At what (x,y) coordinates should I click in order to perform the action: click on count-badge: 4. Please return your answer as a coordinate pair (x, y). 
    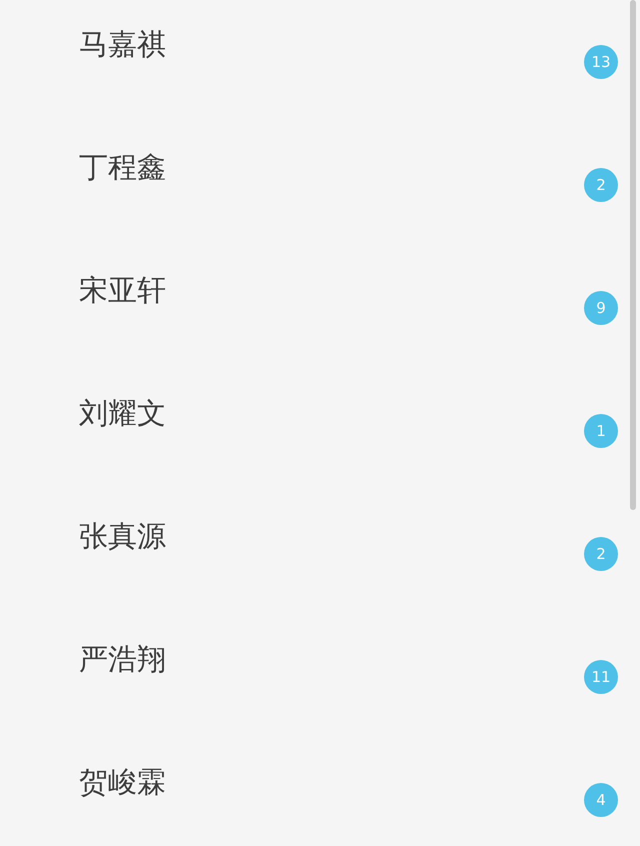
    Looking at the image, I should click on (601, 800).